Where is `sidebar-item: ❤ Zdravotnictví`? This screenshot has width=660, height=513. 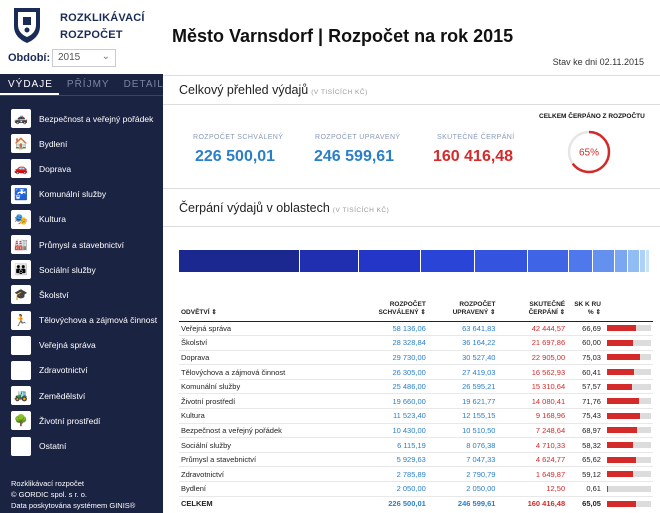 sidebar-item: ❤ Zdravotnictví is located at coordinates (81, 370).